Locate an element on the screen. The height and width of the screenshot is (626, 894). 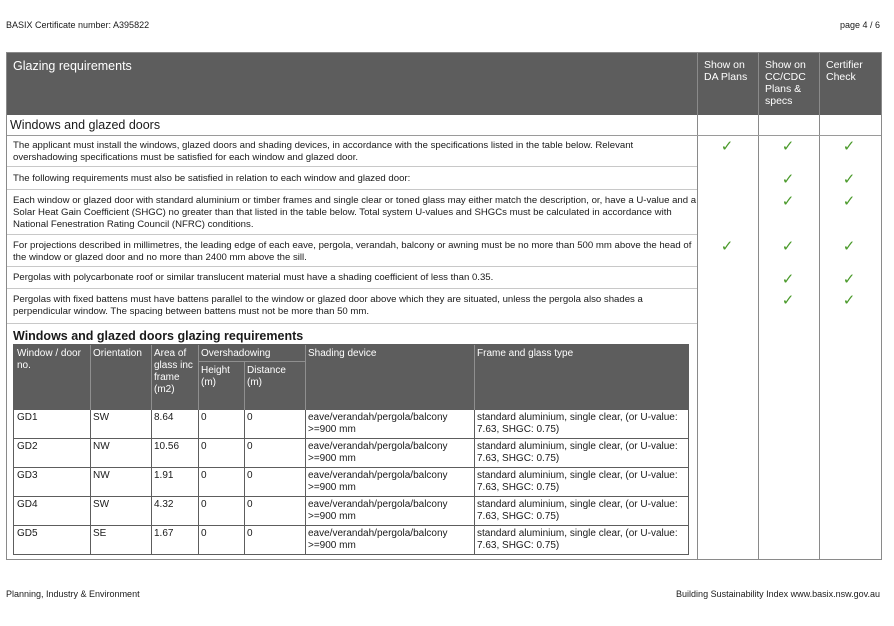
th-window-no: Window / door no. is located at coordinates (49, 359).